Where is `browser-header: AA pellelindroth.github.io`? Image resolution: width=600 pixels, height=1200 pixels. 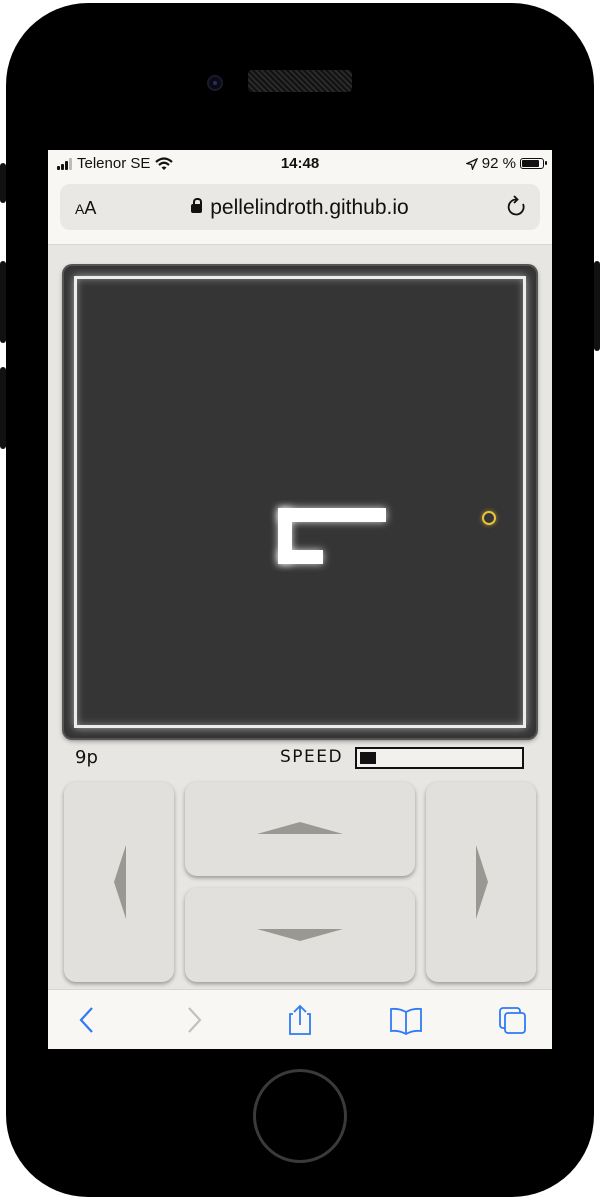
browser-header: AA pellelindroth.github.io is located at coordinates (300, 211).